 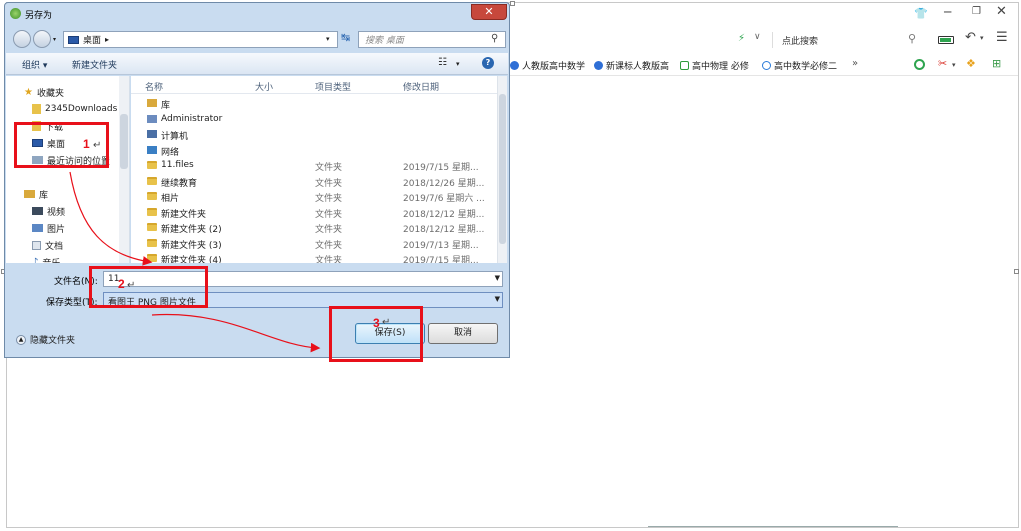 I want to click on path-box: 桌面 ▸ ▾, so click(x=200, y=39).